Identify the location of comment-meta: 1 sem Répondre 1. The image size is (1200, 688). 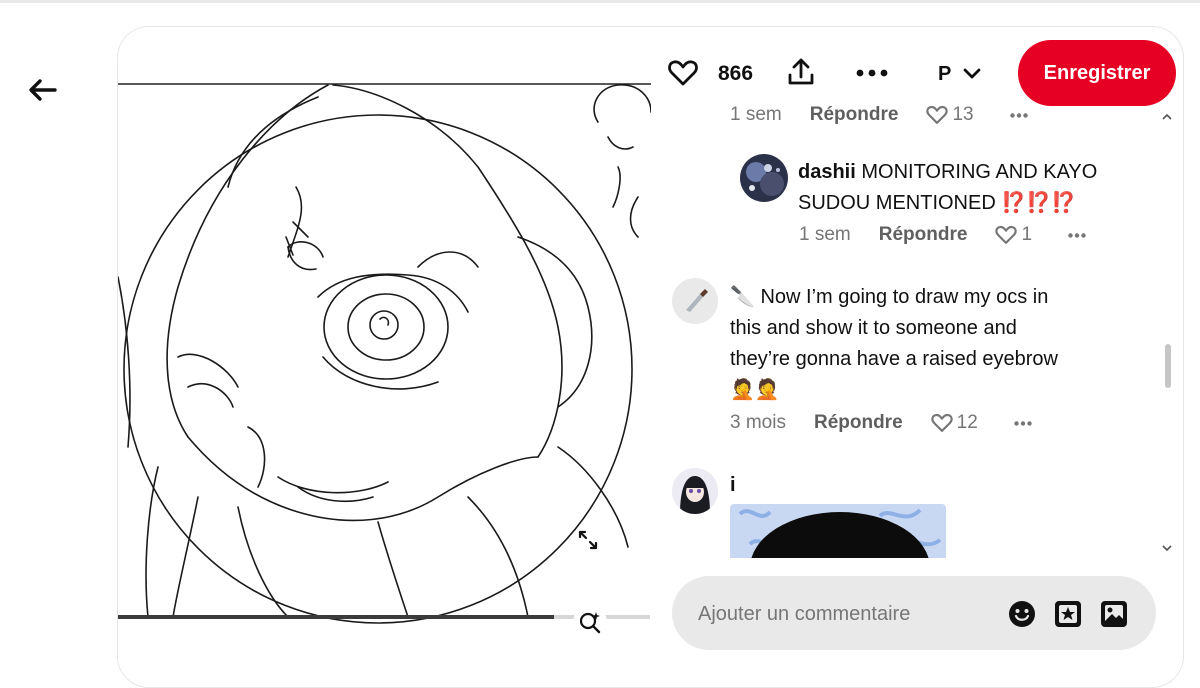
(942, 235).